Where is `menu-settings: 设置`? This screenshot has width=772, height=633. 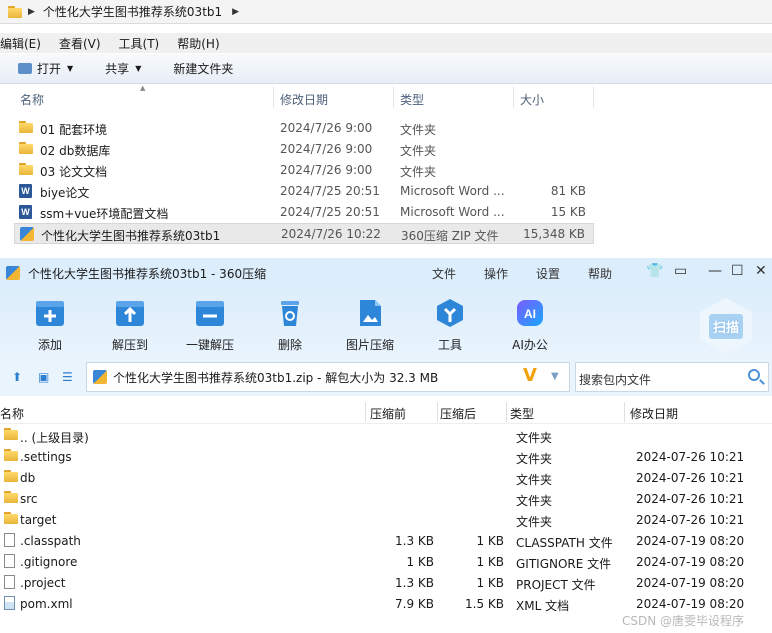 menu-settings: 设置 is located at coordinates (548, 273).